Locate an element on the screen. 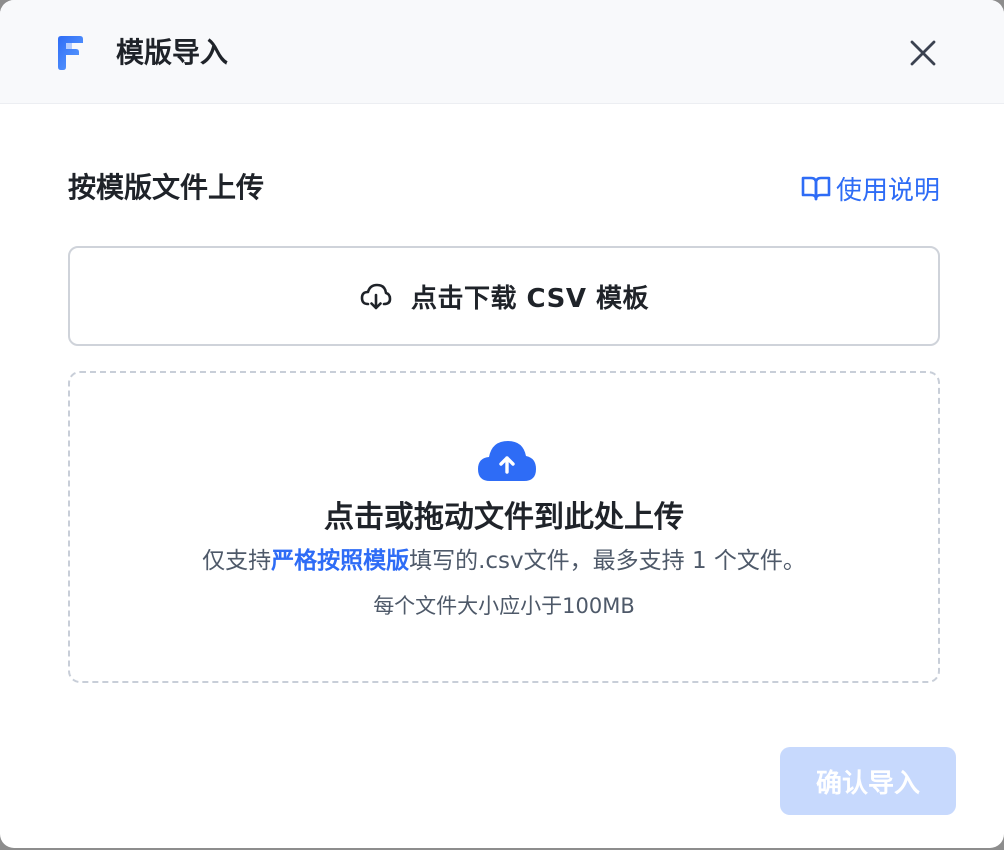 Image resolution: width=1004 pixels, height=850 pixels. help-link: 使用说明 is located at coordinates (870, 188).